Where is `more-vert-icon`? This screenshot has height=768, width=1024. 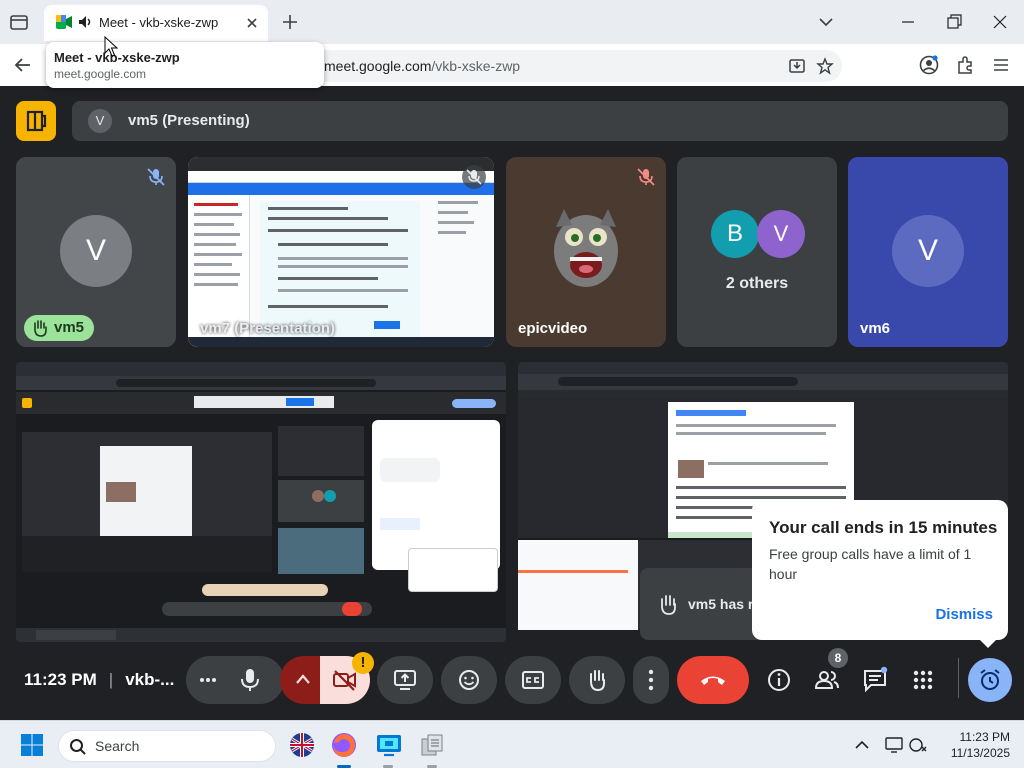 more-vert-icon is located at coordinates (651, 680).